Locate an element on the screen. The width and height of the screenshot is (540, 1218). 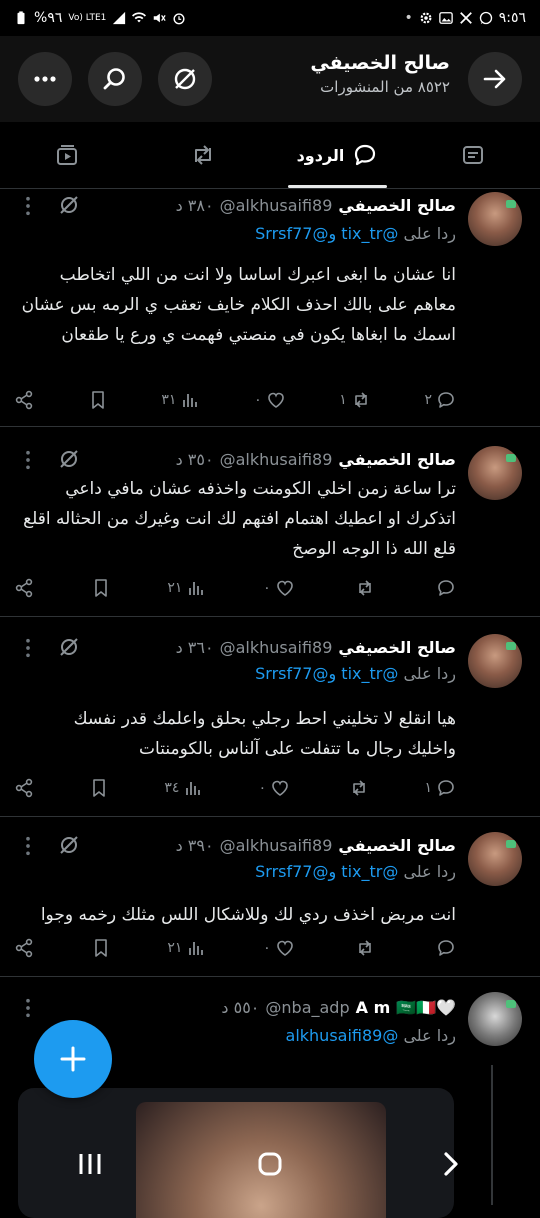
tweet-handle: @nba_adp is located at coordinates (307, 1007).